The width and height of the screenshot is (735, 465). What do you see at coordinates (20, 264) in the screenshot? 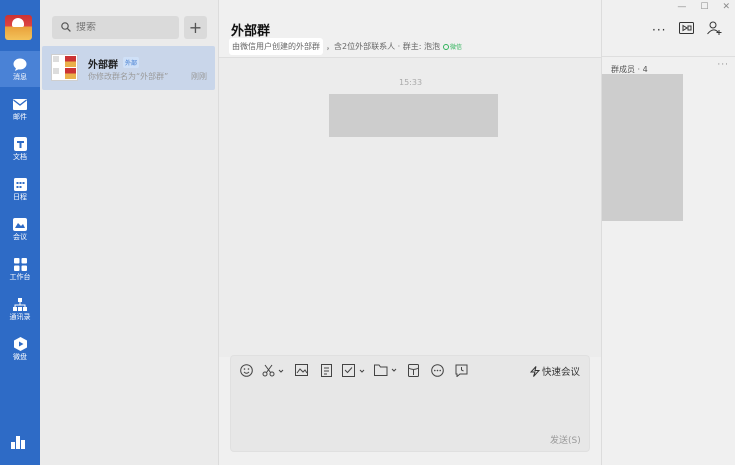
I see `workbench-icon` at bounding box center [20, 264].